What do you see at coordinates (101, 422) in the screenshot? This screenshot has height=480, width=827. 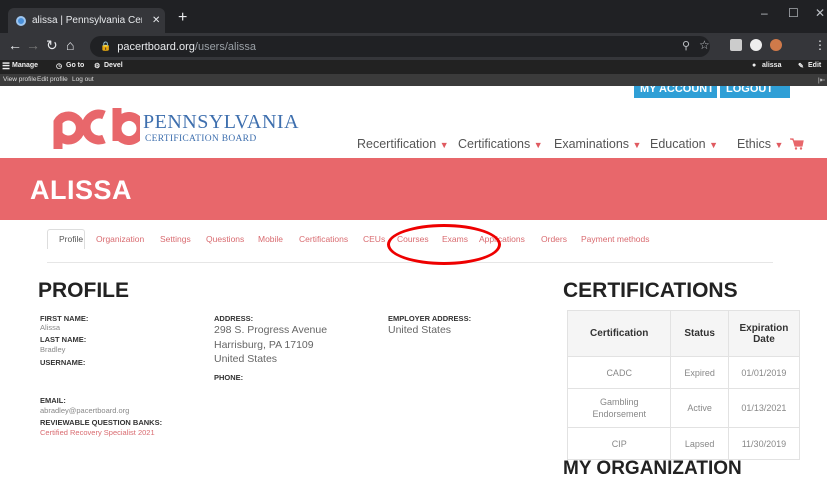 I see `question-banks-label: REVIEWABLE QUESTION BANKS:` at bounding box center [101, 422].